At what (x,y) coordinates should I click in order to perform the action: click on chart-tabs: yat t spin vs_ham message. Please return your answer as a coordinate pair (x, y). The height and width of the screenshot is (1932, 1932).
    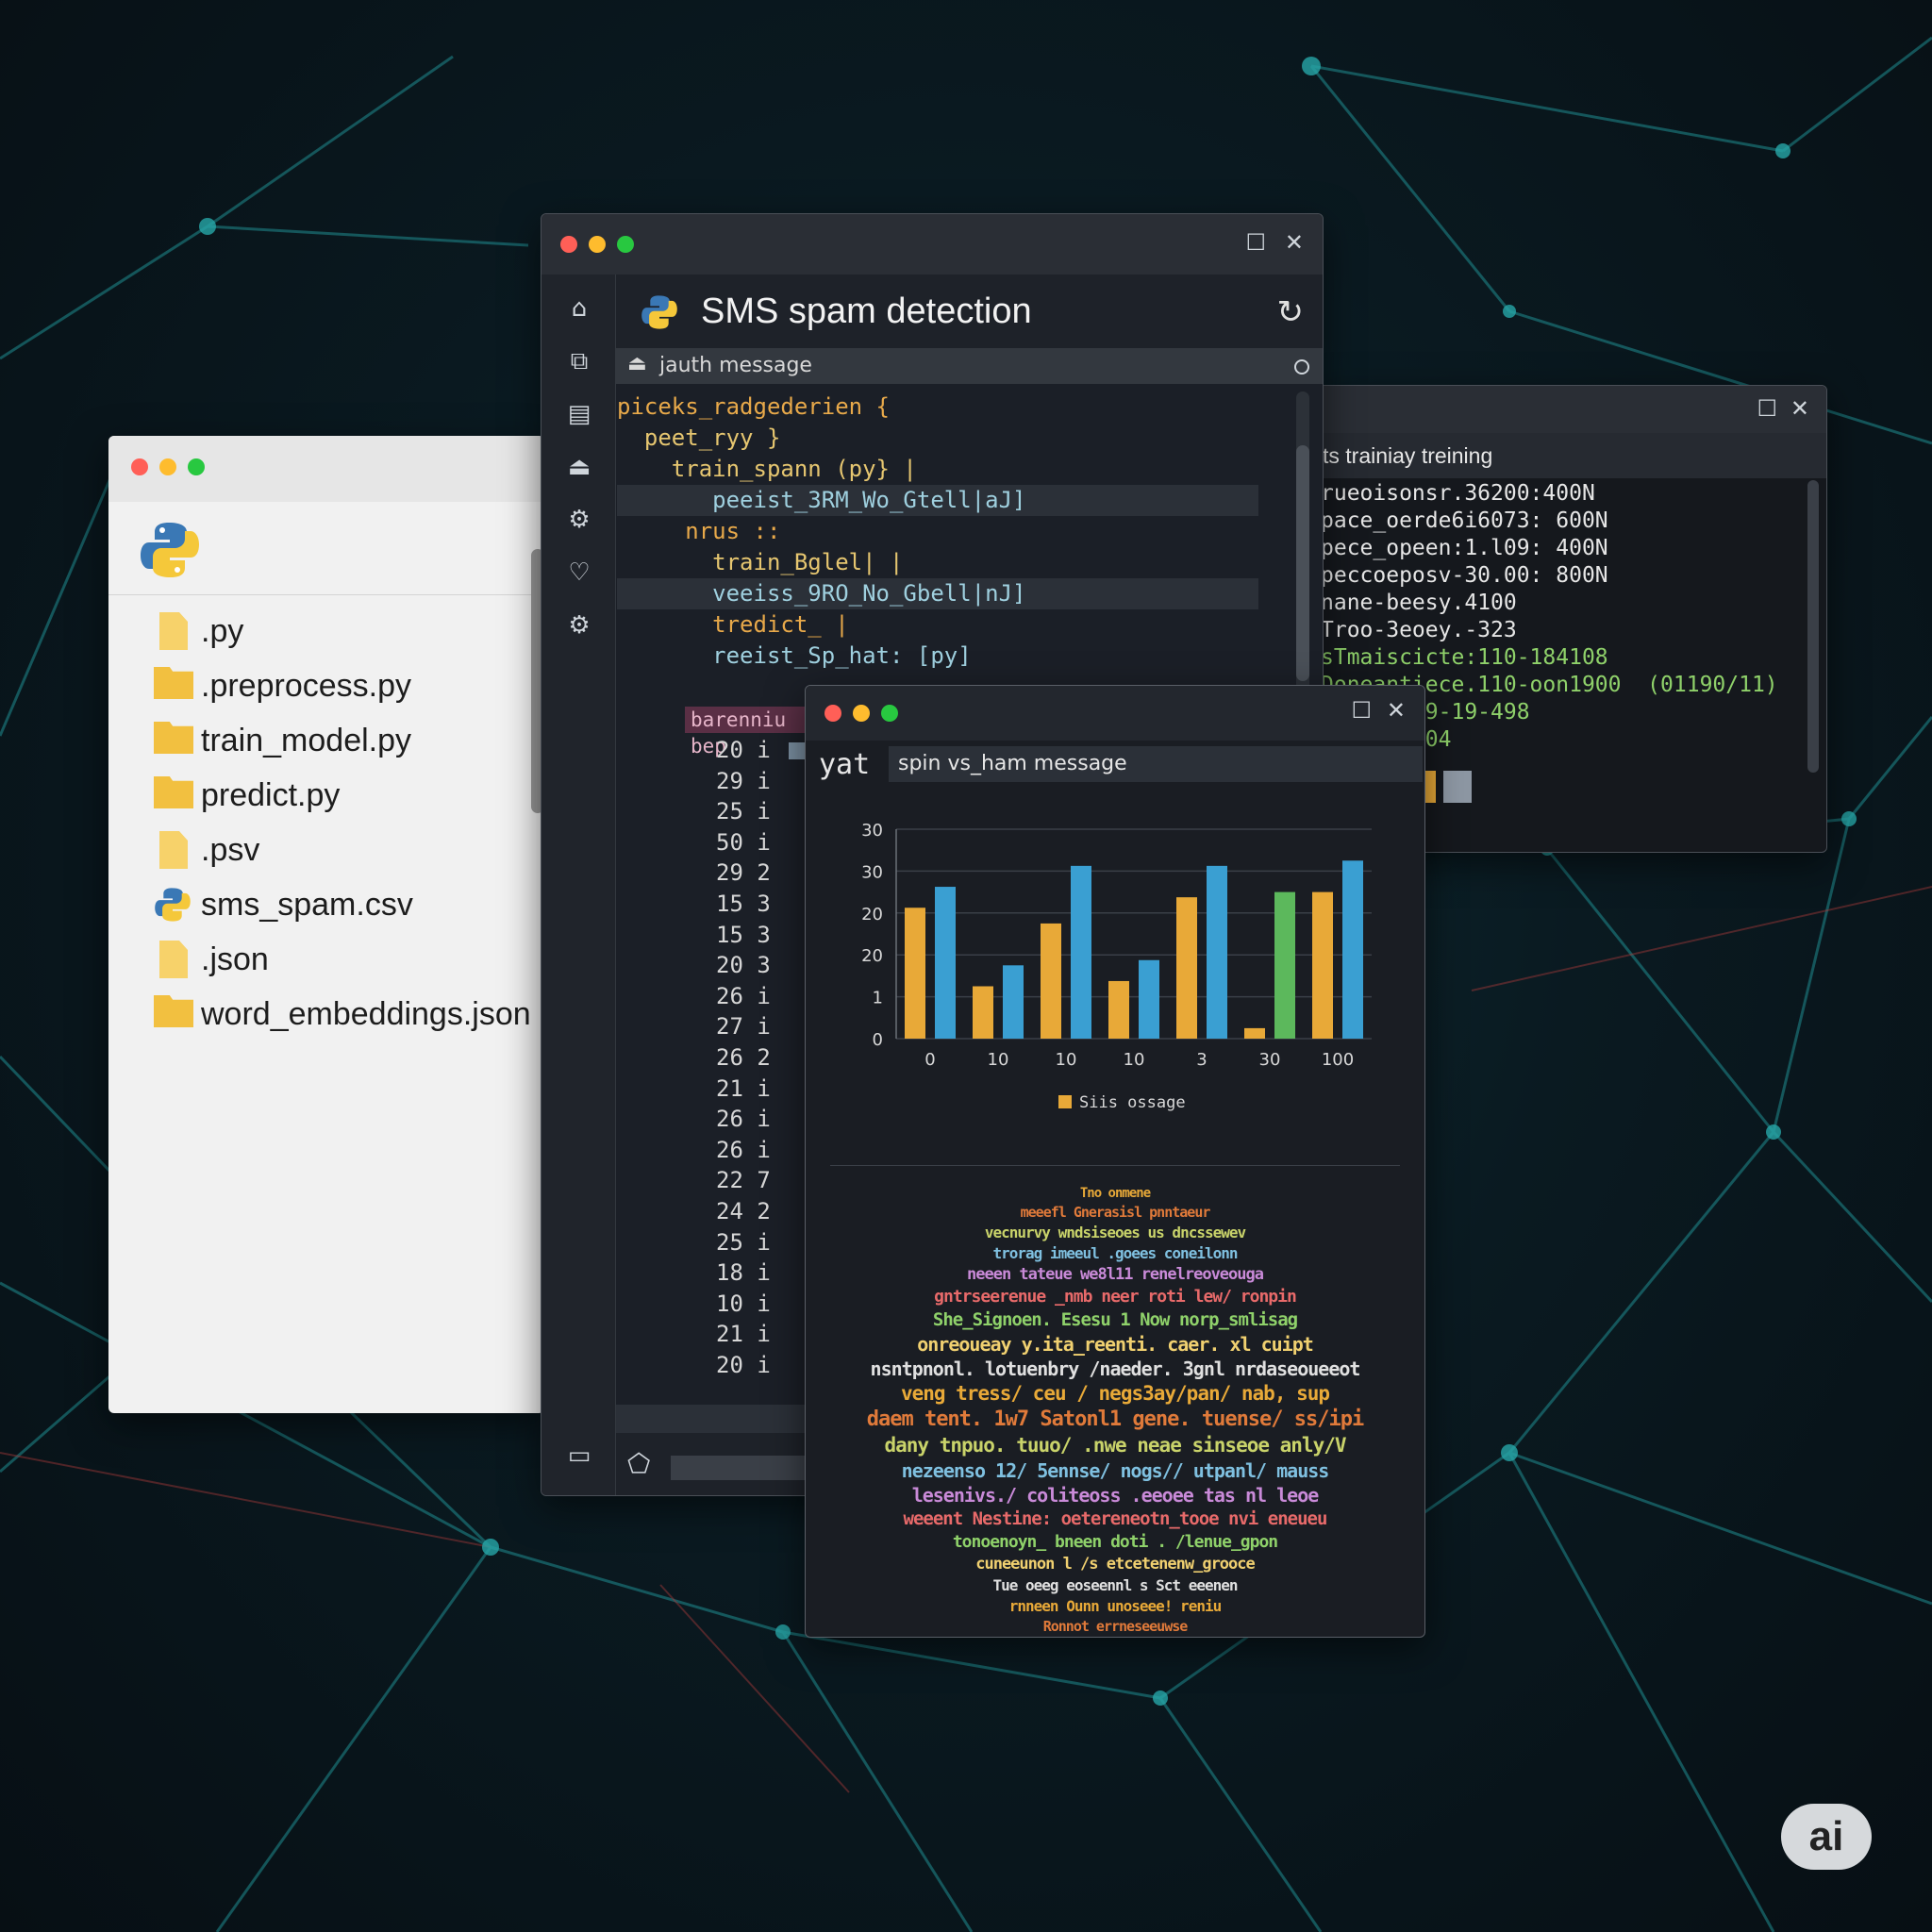
    Looking at the image, I should click on (1115, 766).